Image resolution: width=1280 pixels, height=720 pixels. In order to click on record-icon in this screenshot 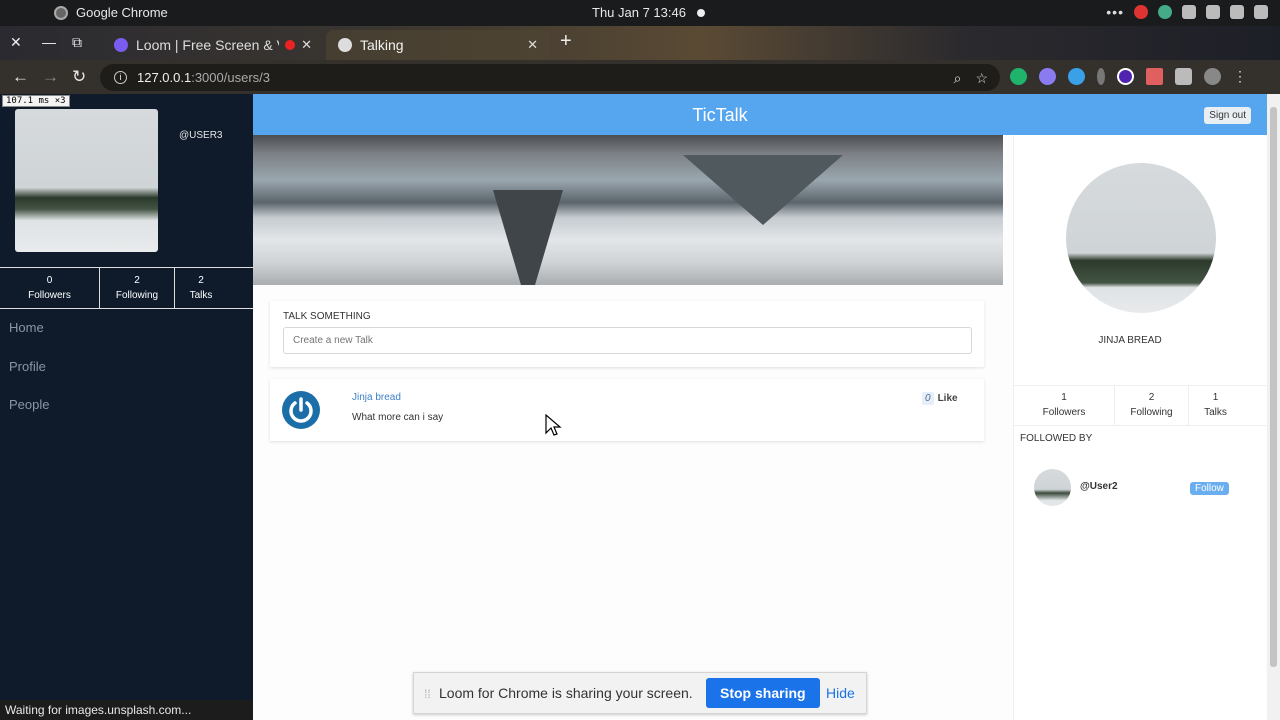, I will do `click(1141, 12)`.